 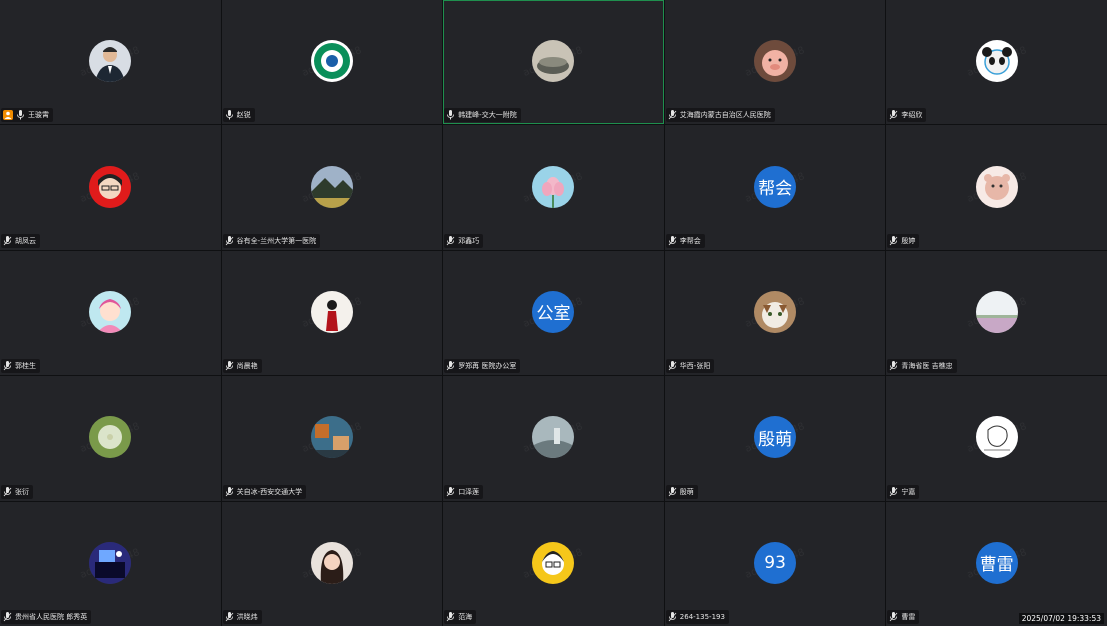 What do you see at coordinates (487, 115) in the screenshot?
I see `participant-name: 韩建峰-交大一附院` at bounding box center [487, 115].